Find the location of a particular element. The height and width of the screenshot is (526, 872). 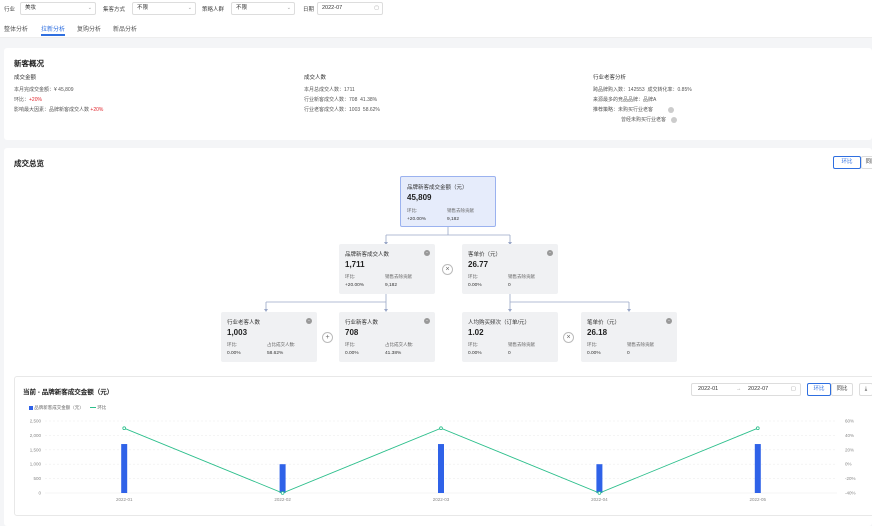

tab-acquisition: 拉新分析 is located at coordinates (53, 30).